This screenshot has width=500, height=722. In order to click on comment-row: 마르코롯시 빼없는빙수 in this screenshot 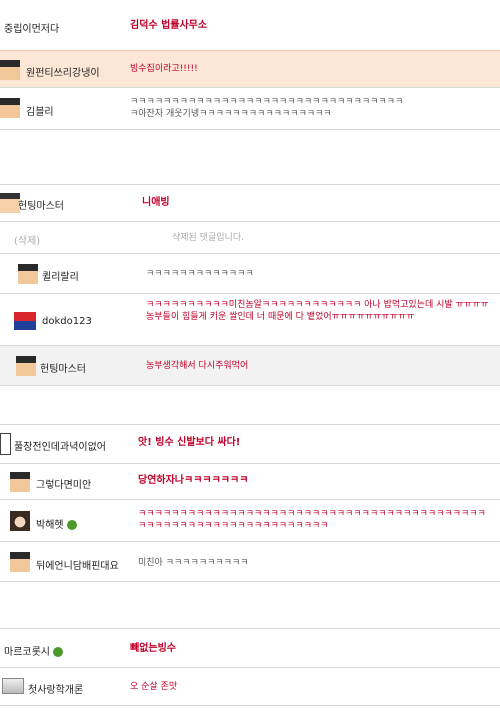, I will do `click(250, 648)`.